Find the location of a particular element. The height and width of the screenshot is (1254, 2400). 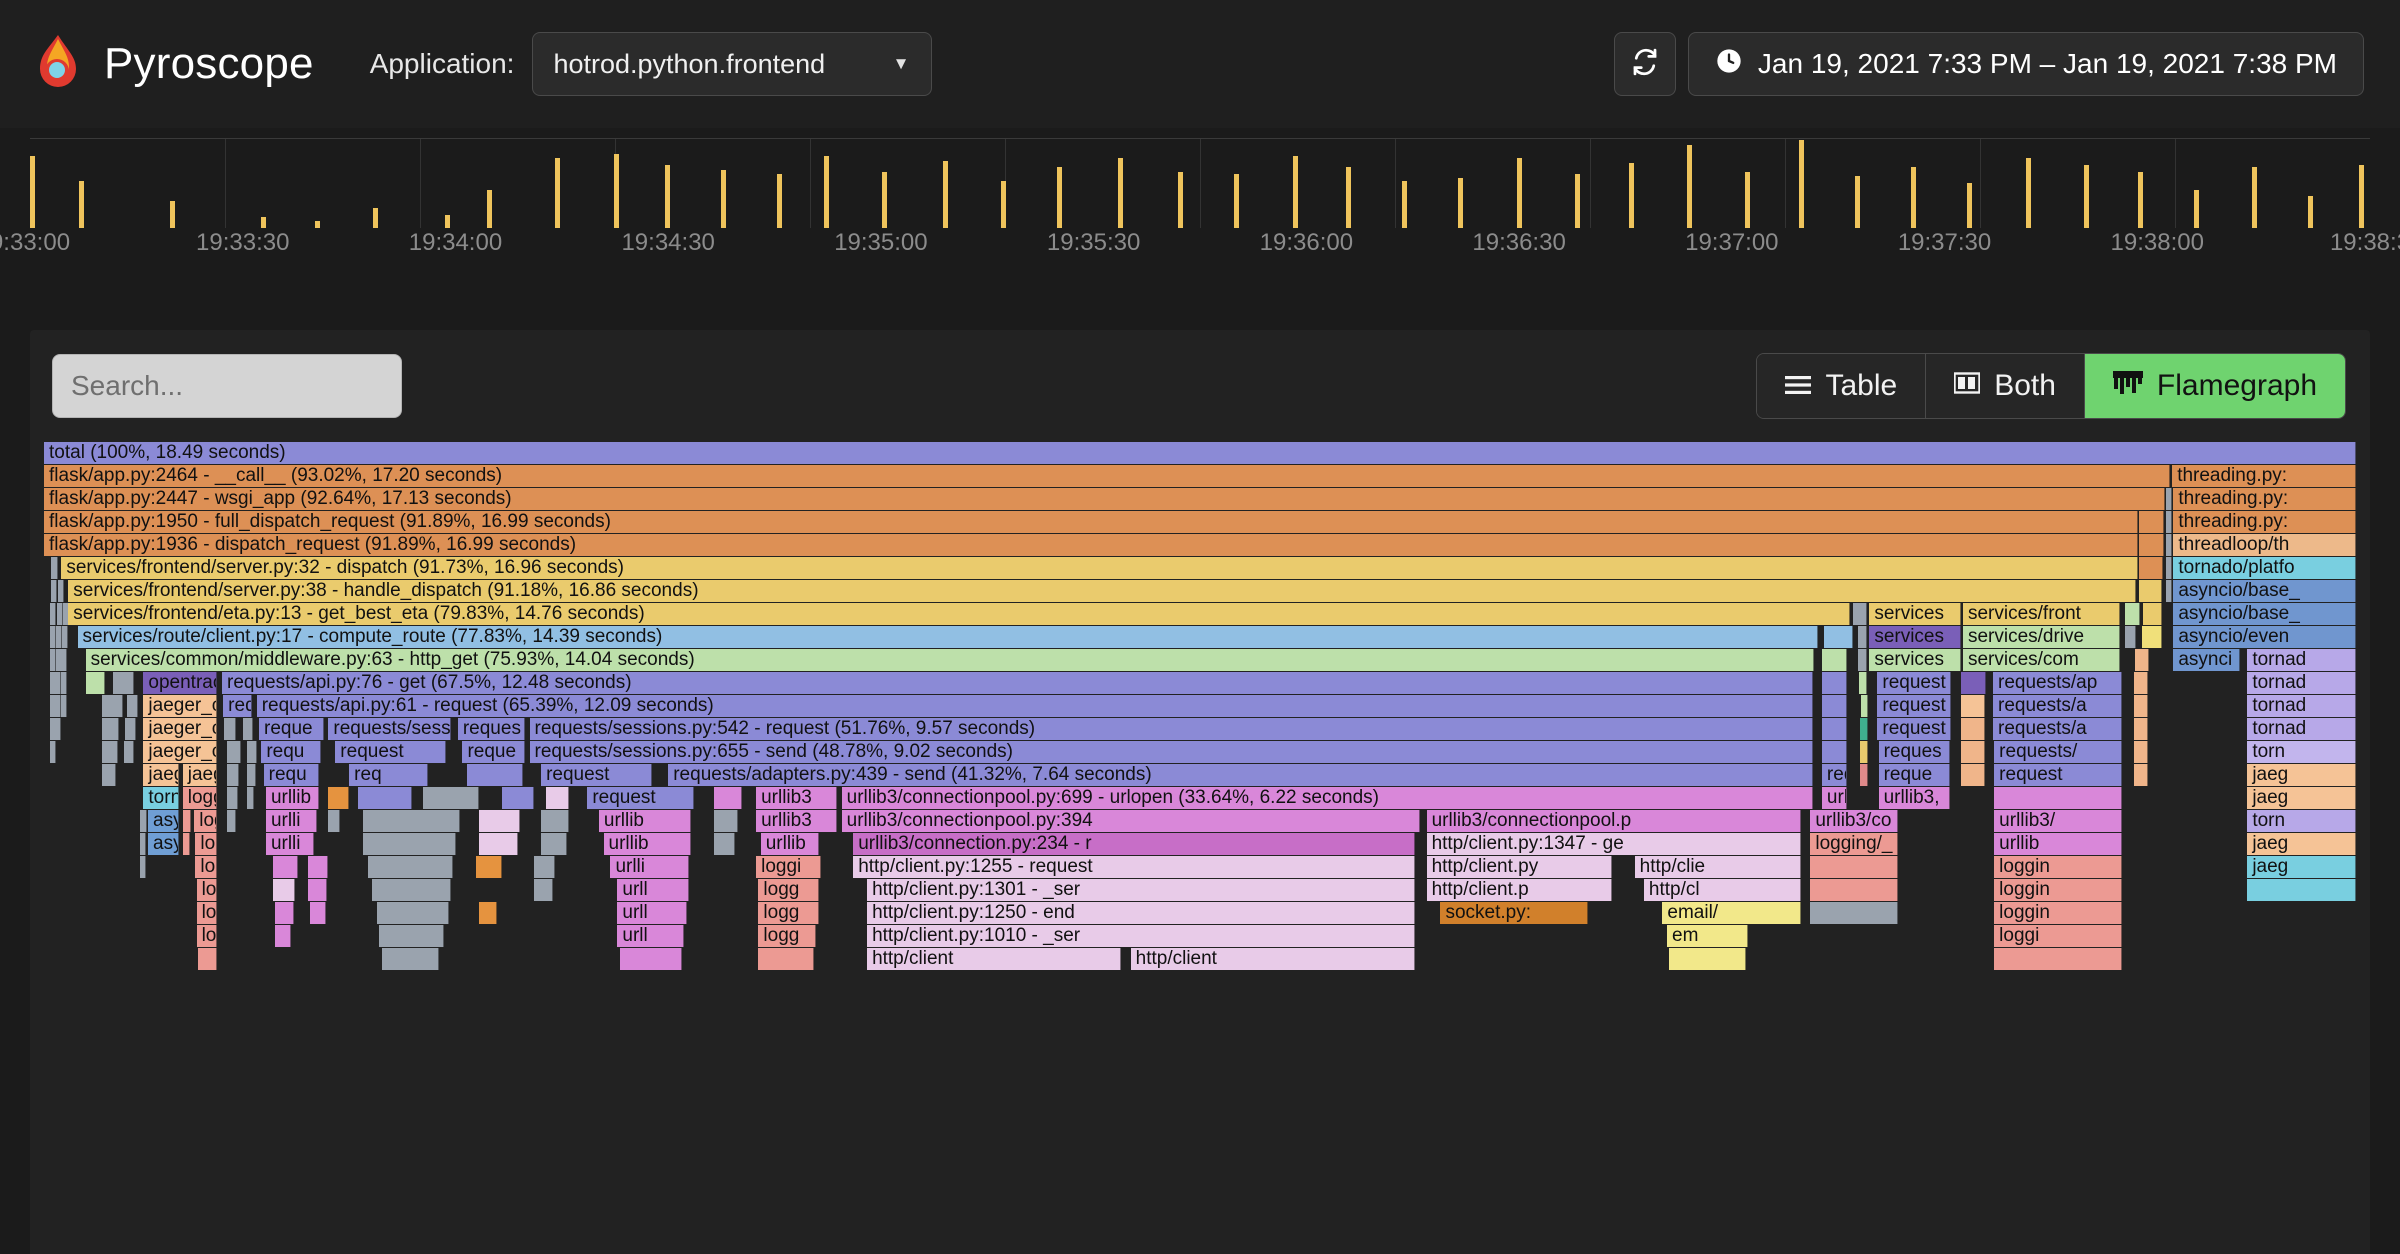

flamegraph-block: urllib3 is located at coordinates (796, 821).